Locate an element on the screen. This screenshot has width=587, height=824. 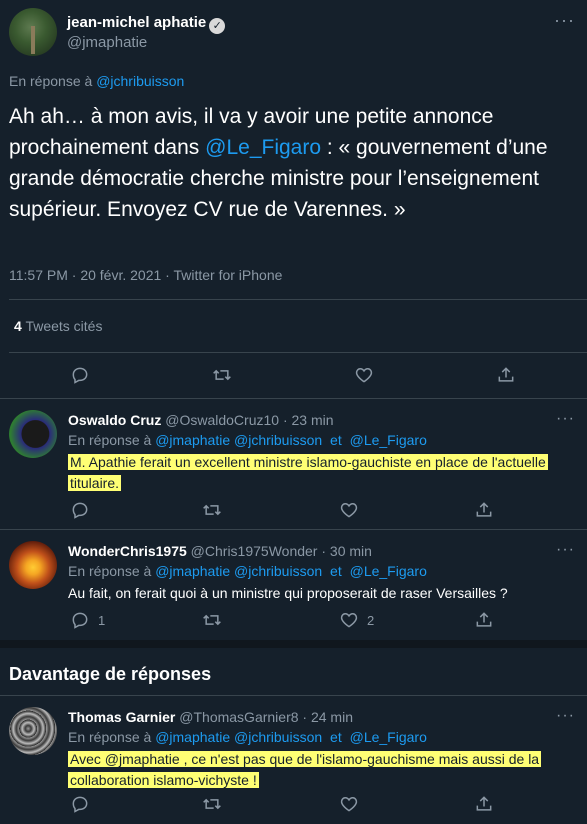
like-button: 2 is located at coordinates (356, 620).